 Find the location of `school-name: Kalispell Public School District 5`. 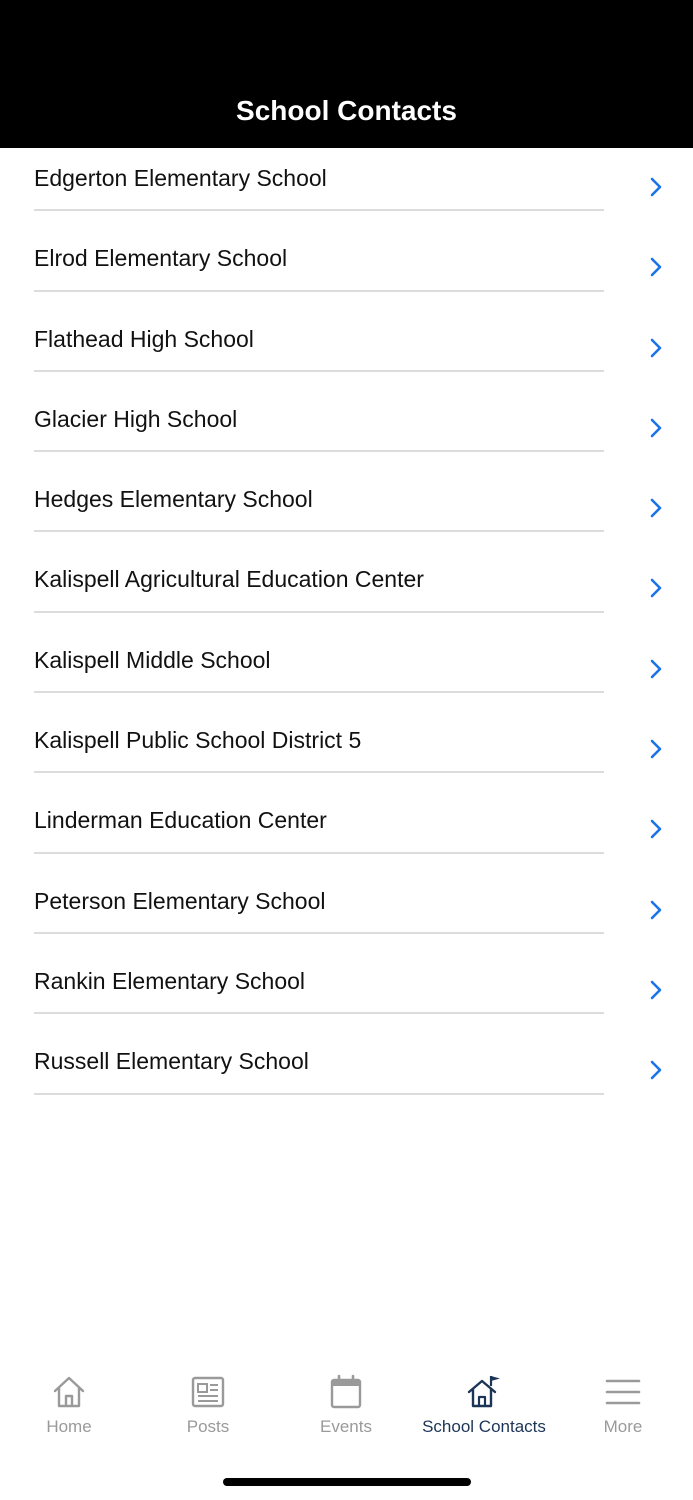

school-name: Kalispell Public School District 5 is located at coordinates (198, 740).